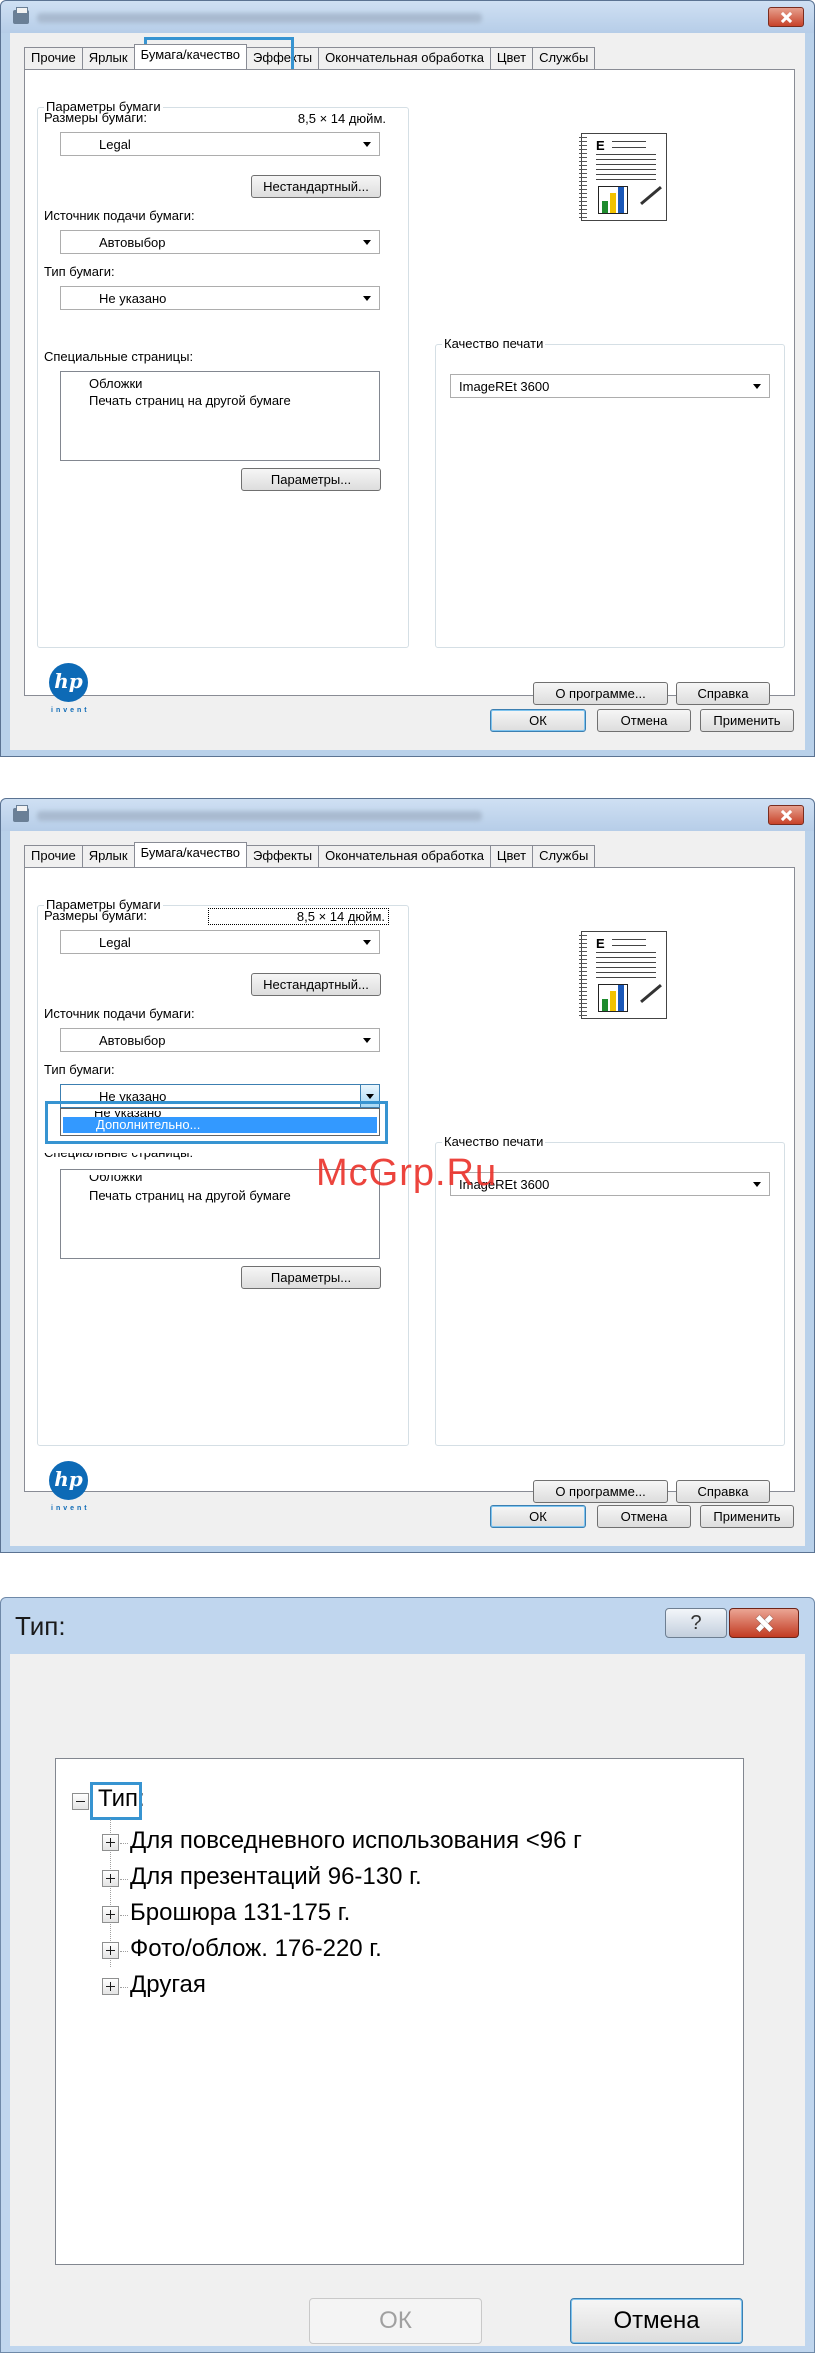 The image size is (815, 2353). What do you see at coordinates (21, 813) in the screenshot?
I see `printer-icon` at bounding box center [21, 813].